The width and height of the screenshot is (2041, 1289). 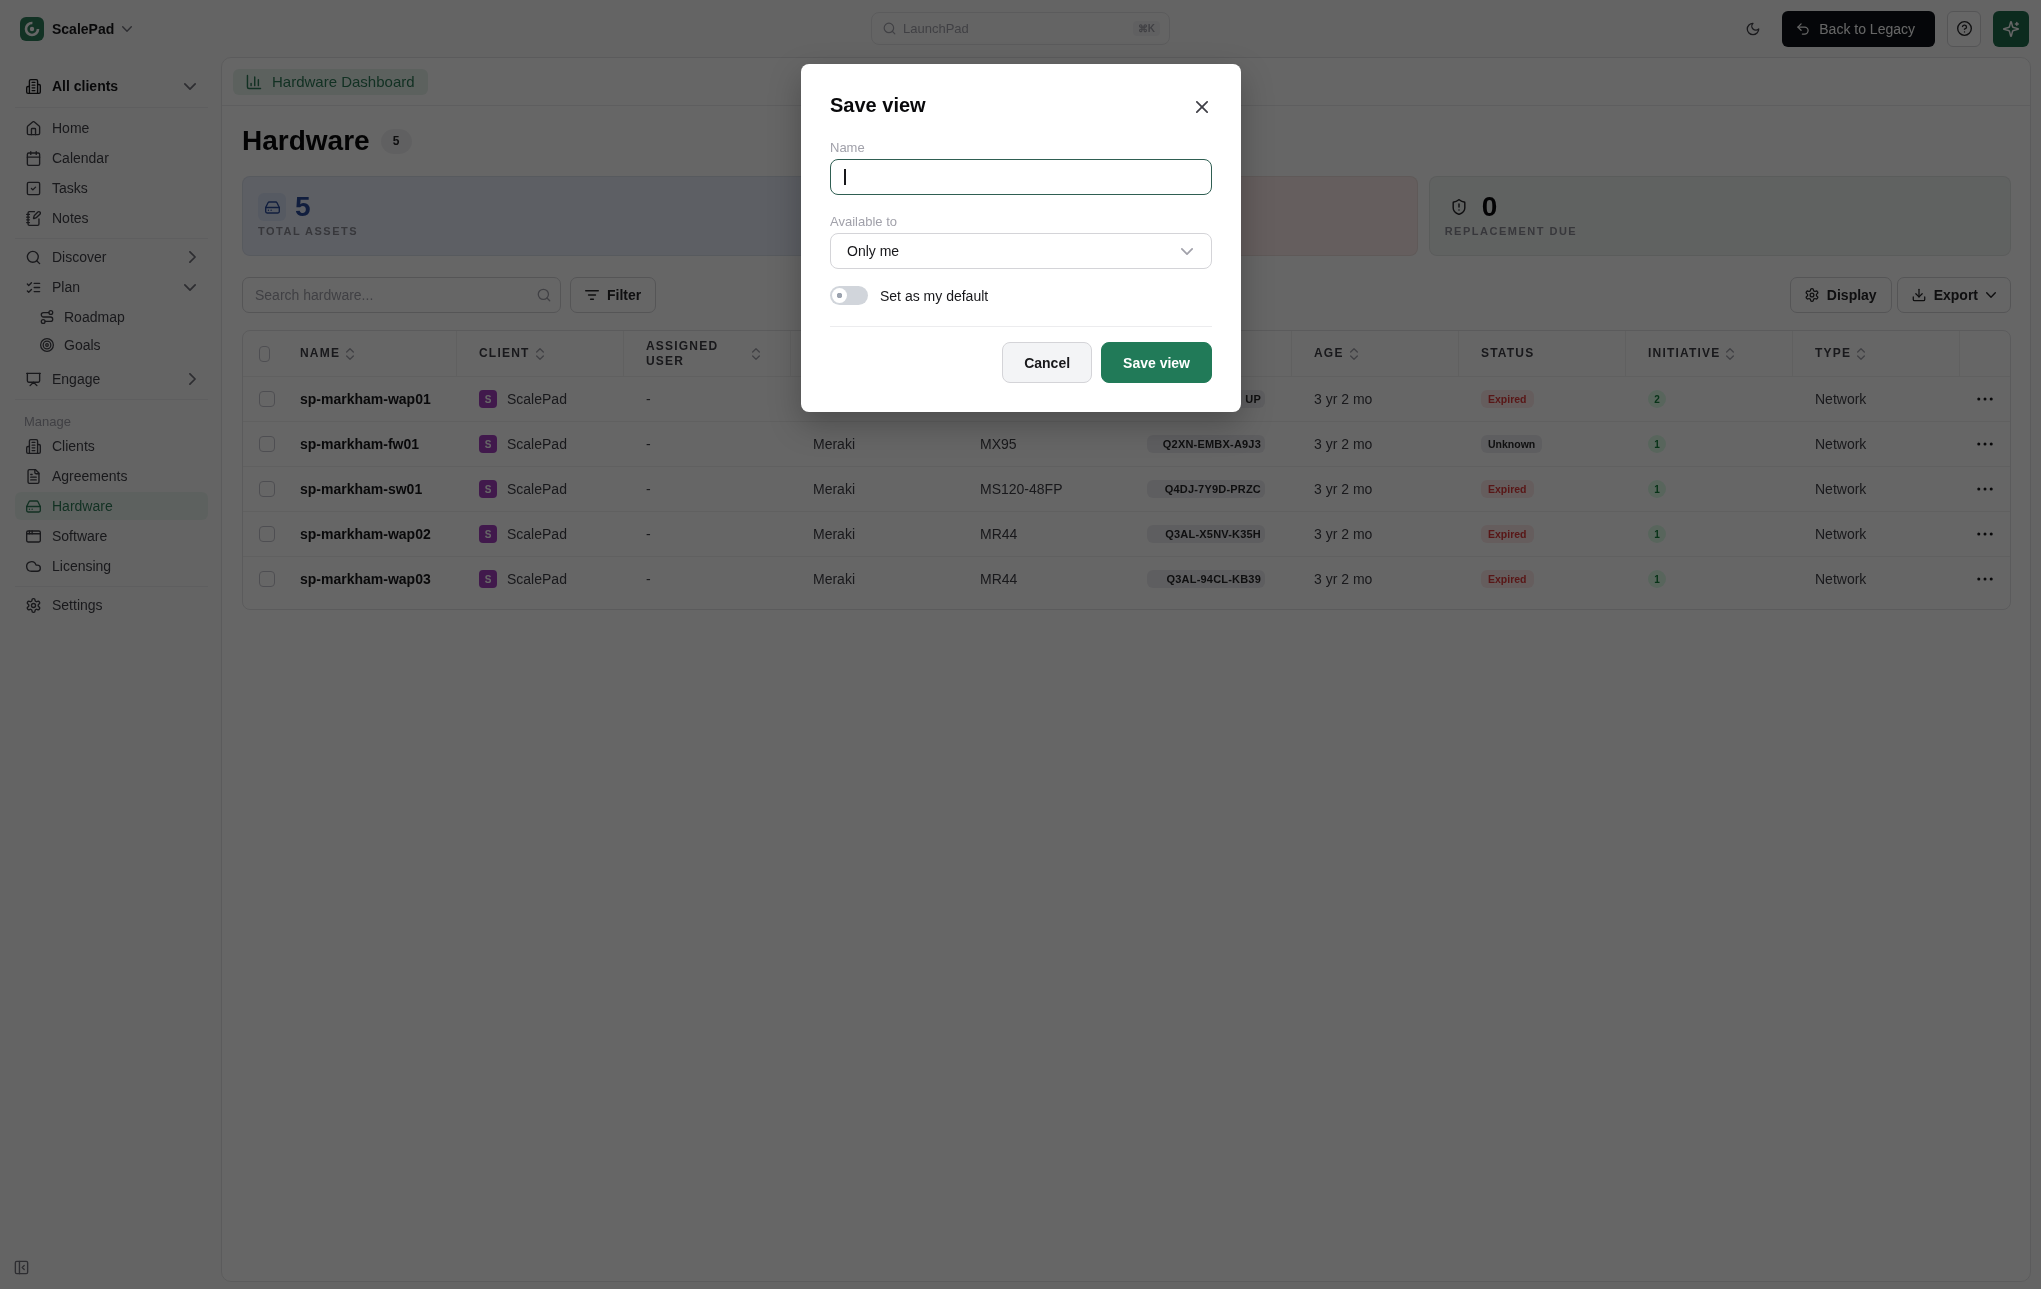 What do you see at coordinates (360, 444) in the screenshot?
I see `asset-name: sp-markham-fw01` at bounding box center [360, 444].